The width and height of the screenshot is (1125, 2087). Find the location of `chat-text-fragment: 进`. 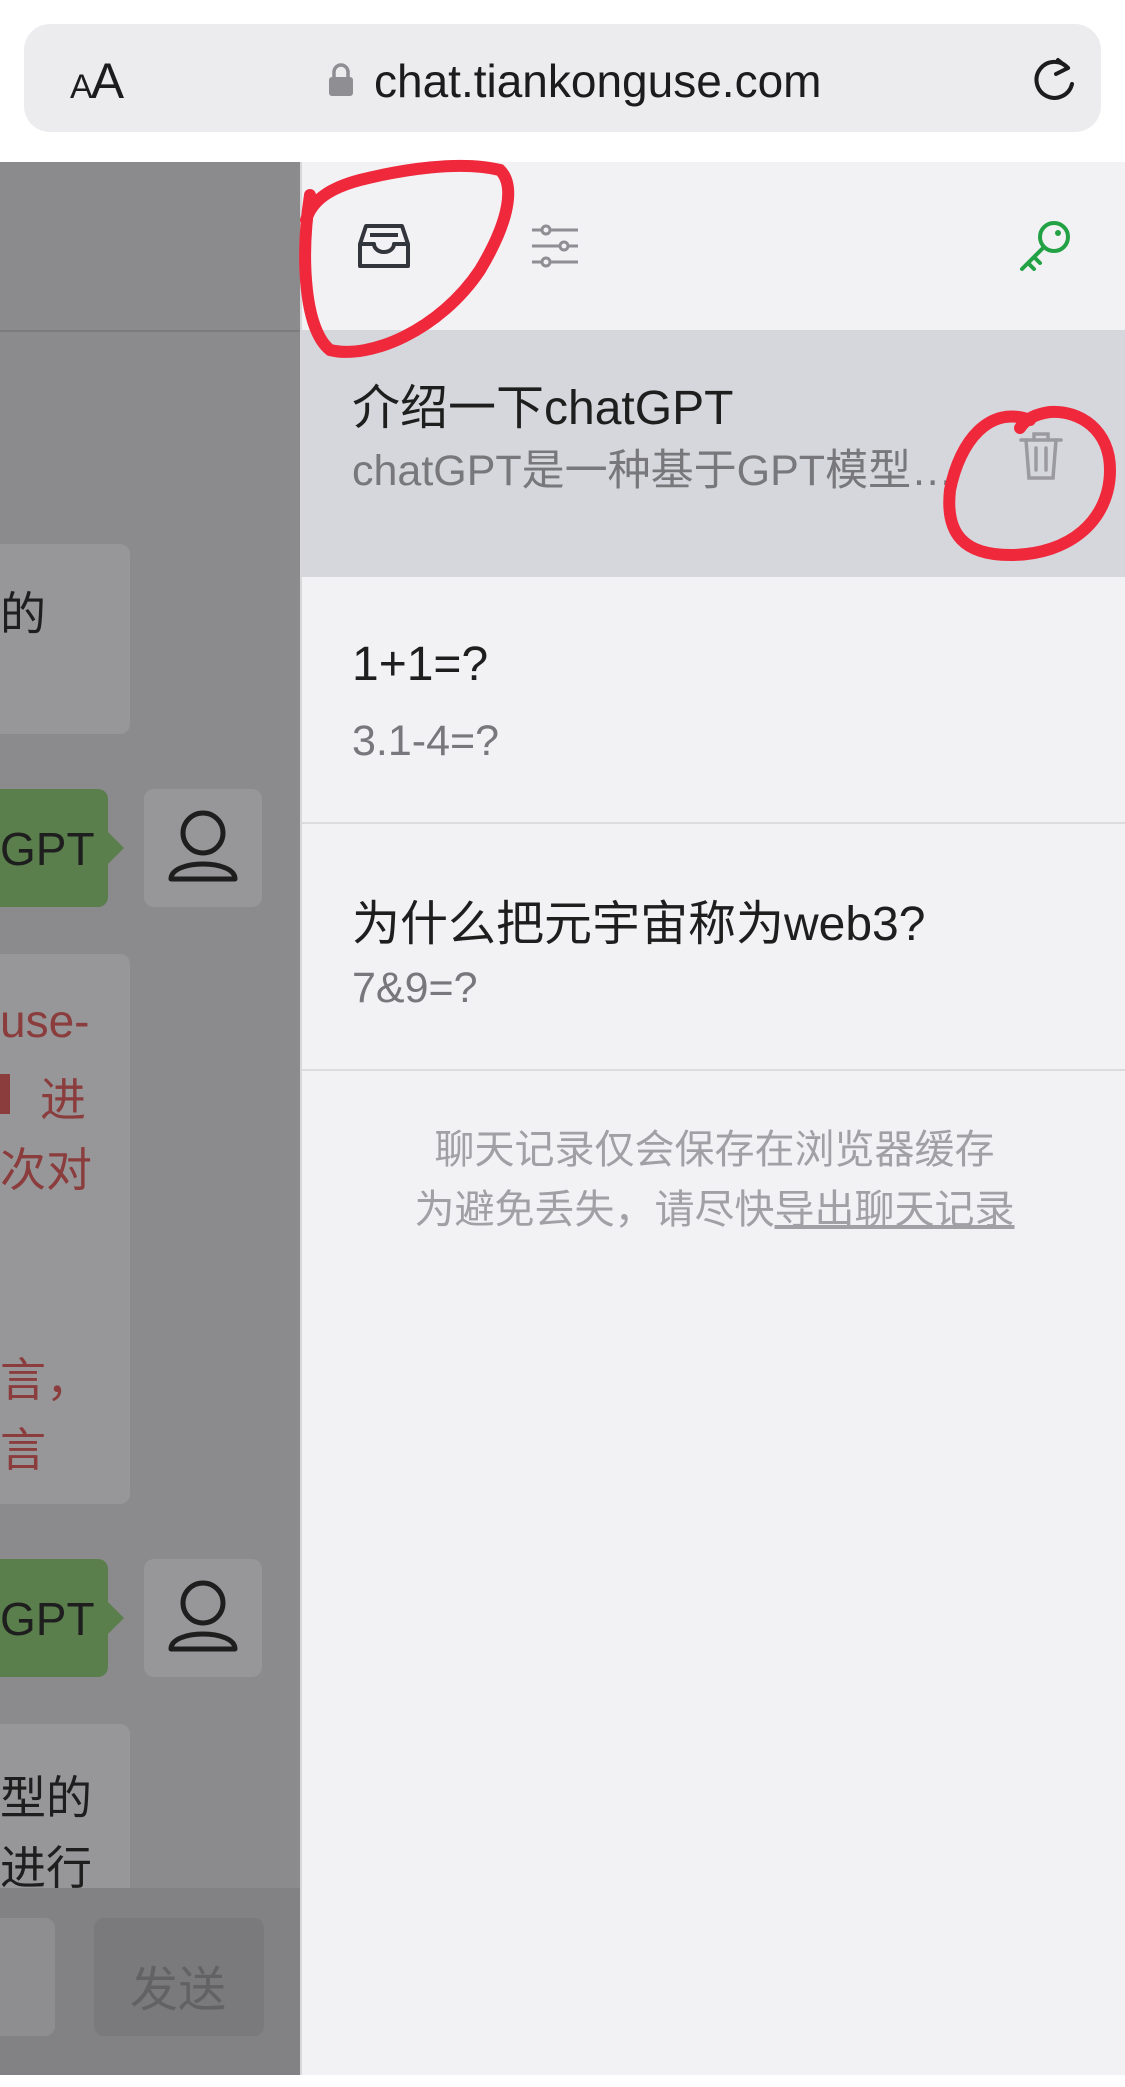

chat-text-fragment: 进 is located at coordinates (63, 1100).